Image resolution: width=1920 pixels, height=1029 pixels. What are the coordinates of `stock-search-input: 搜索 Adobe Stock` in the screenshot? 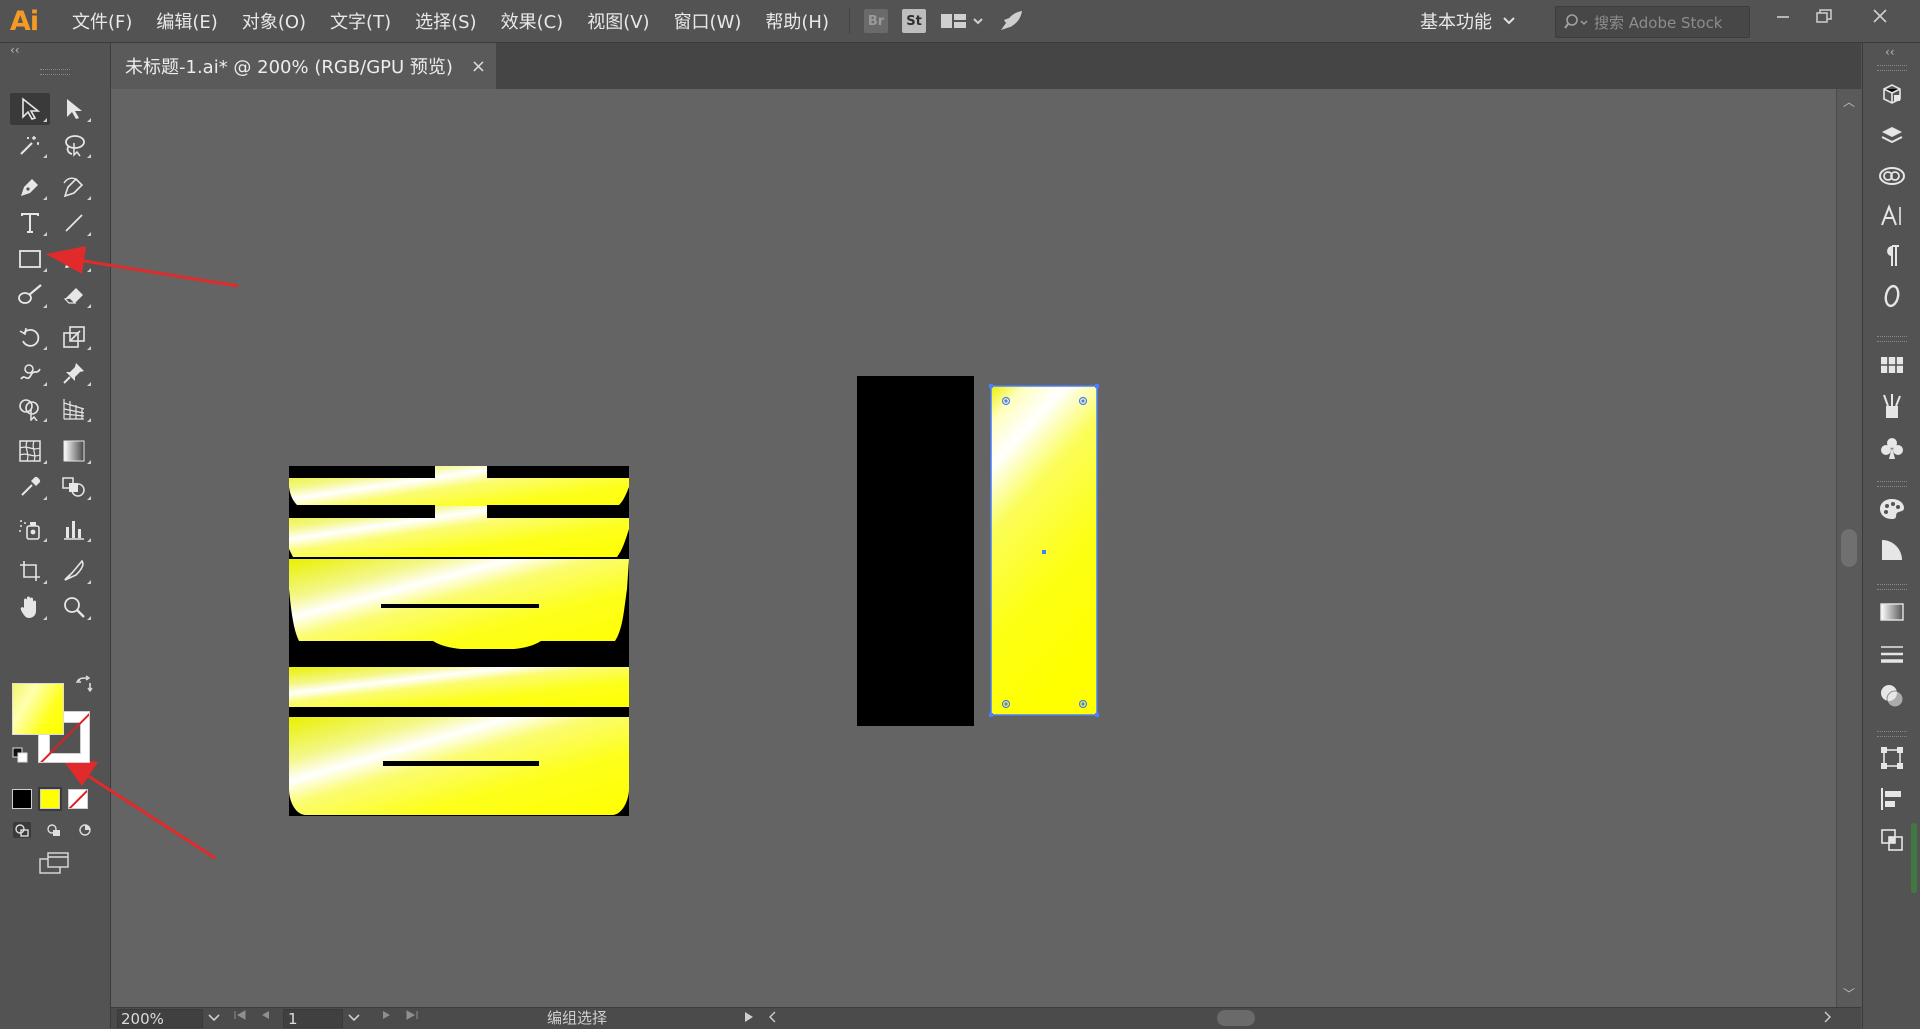 It's located at (1652, 22).